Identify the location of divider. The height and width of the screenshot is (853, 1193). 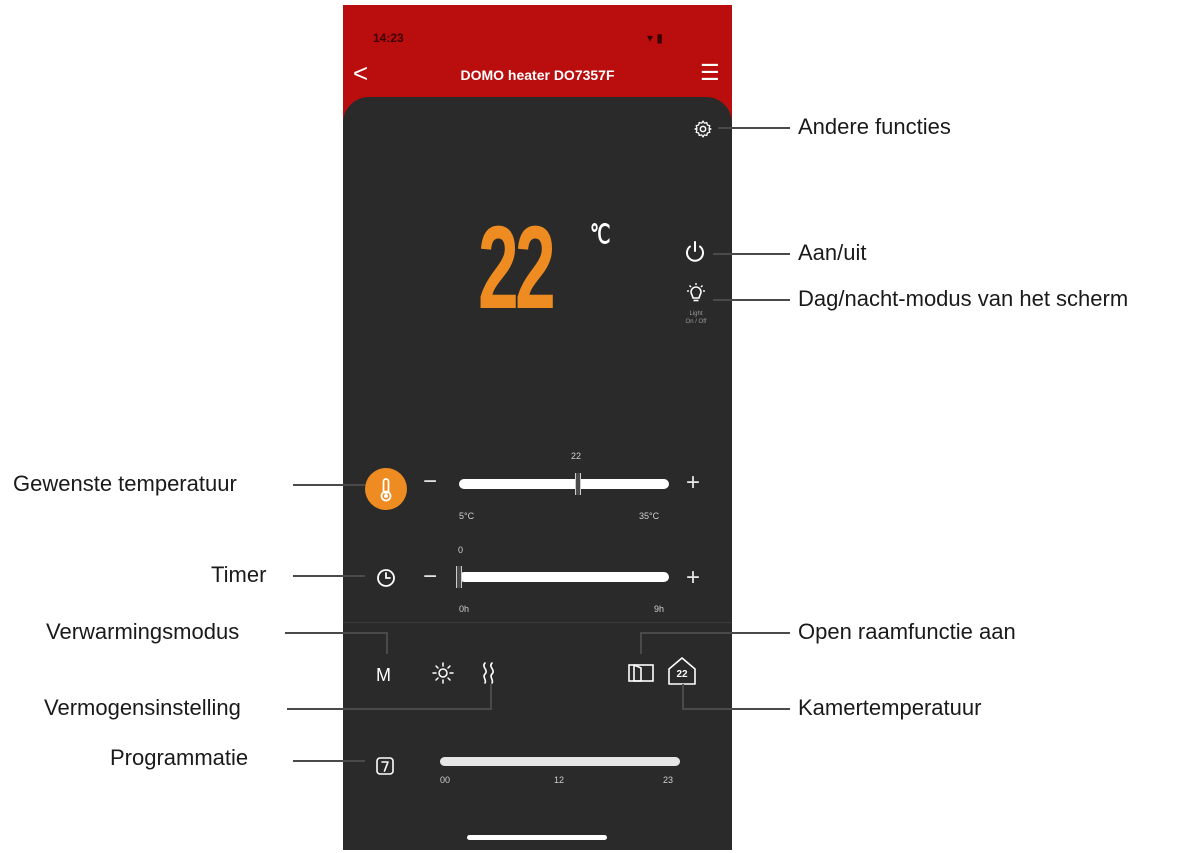
(537, 622).